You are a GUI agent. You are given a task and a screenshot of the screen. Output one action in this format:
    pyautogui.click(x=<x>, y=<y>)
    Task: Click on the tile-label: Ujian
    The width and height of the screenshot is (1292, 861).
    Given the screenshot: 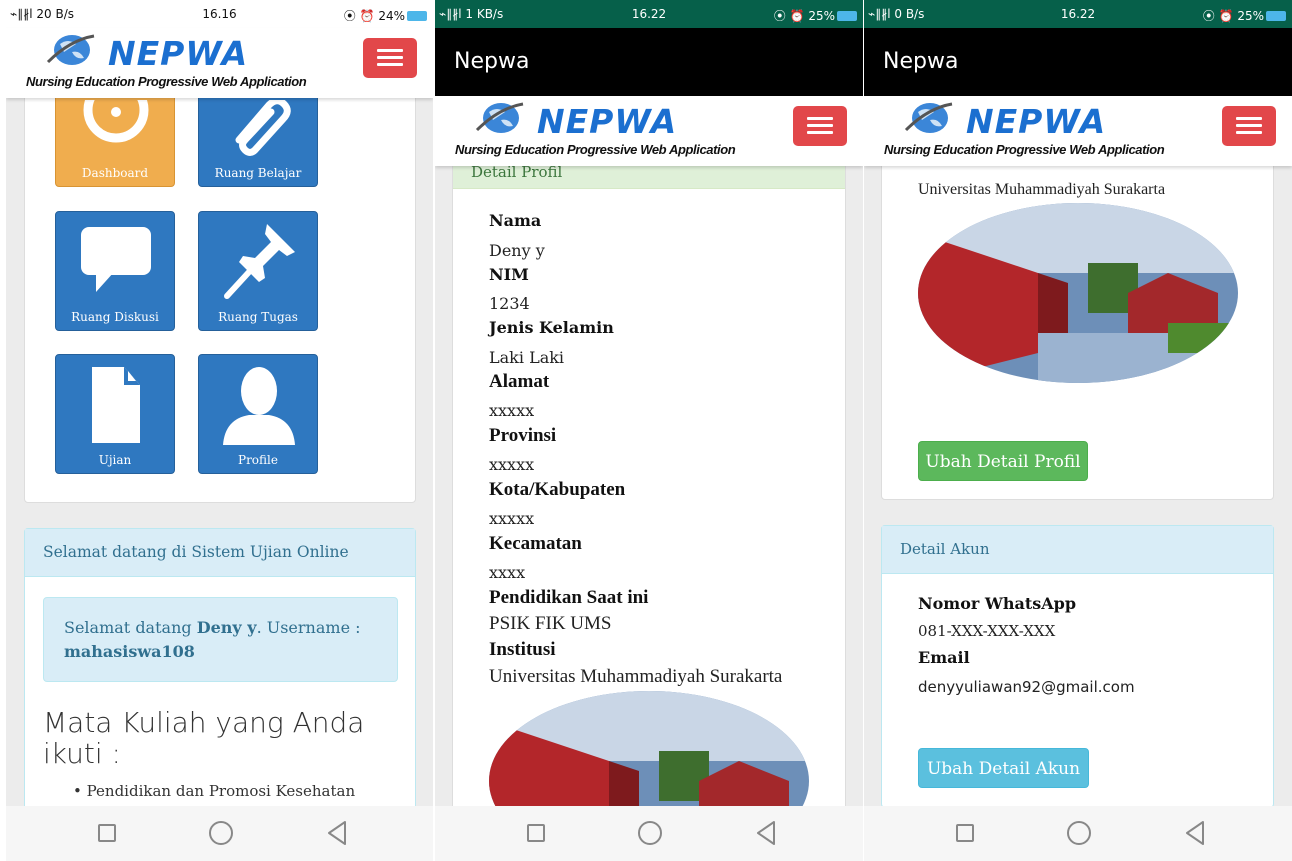 What is the action you would take?
    pyautogui.click(x=115, y=460)
    